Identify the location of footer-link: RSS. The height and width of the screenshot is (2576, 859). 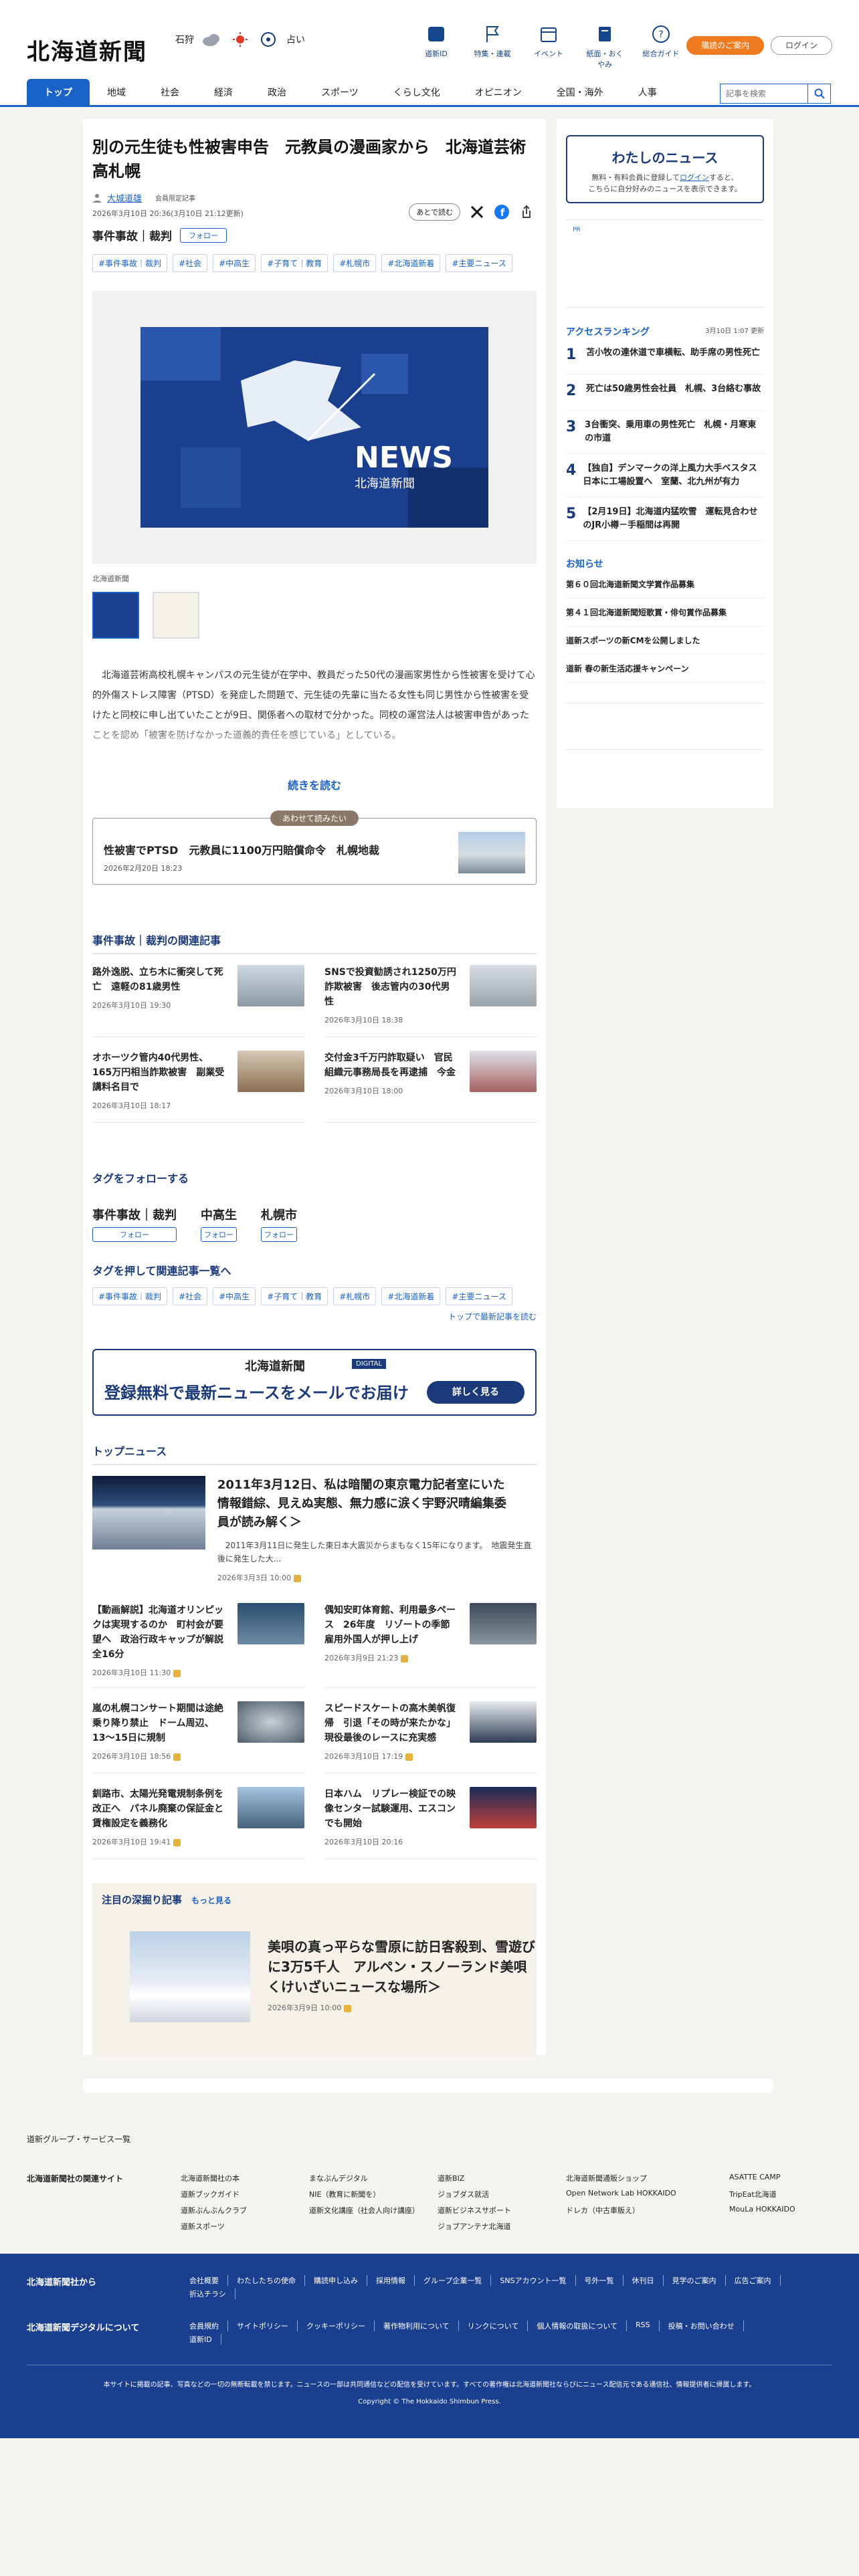
(644, 2326).